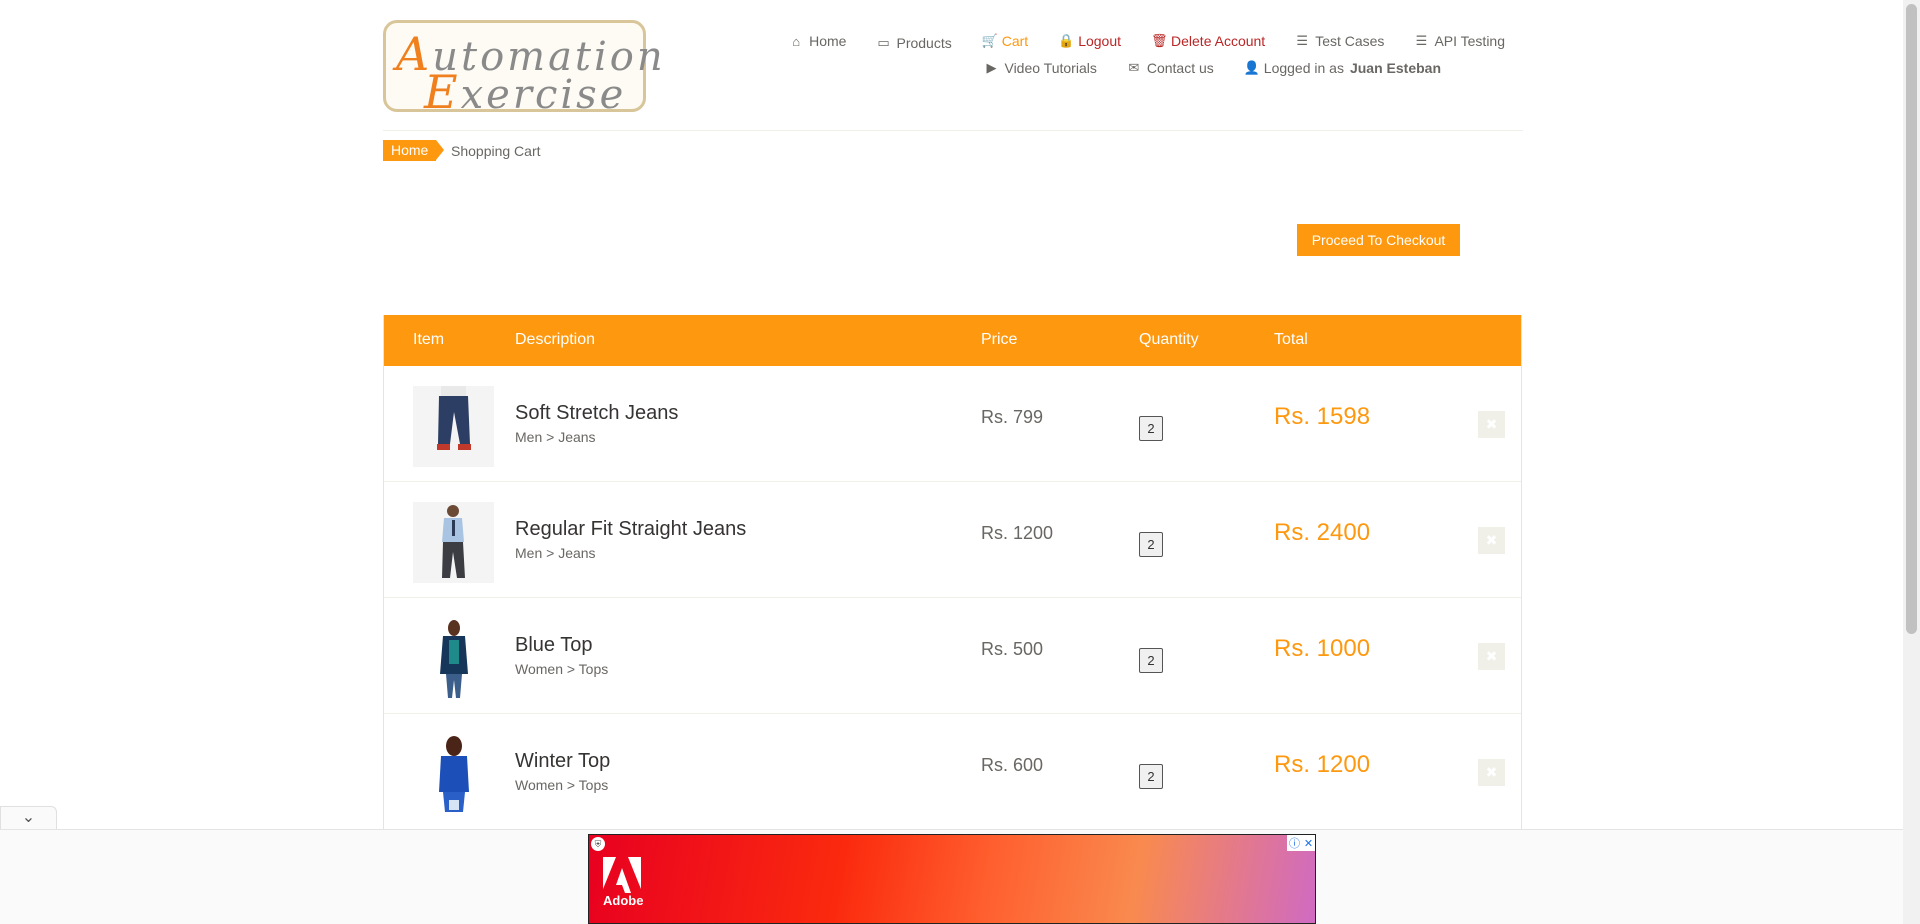  I want to click on product-name: Regular Fit Straight Jeans, so click(630, 529).